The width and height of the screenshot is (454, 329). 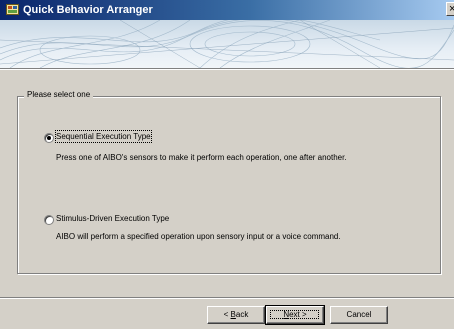 I want to click on title-bar: Quick Behavior Arranger ×, so click(x=227, y=10).